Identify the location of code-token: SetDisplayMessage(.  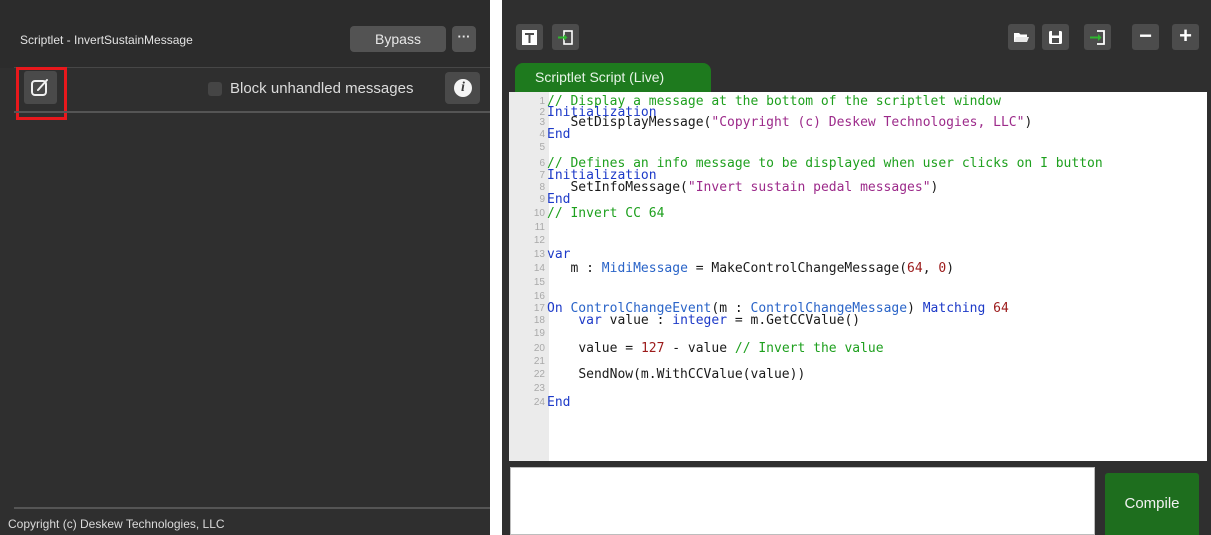
(641, 122).